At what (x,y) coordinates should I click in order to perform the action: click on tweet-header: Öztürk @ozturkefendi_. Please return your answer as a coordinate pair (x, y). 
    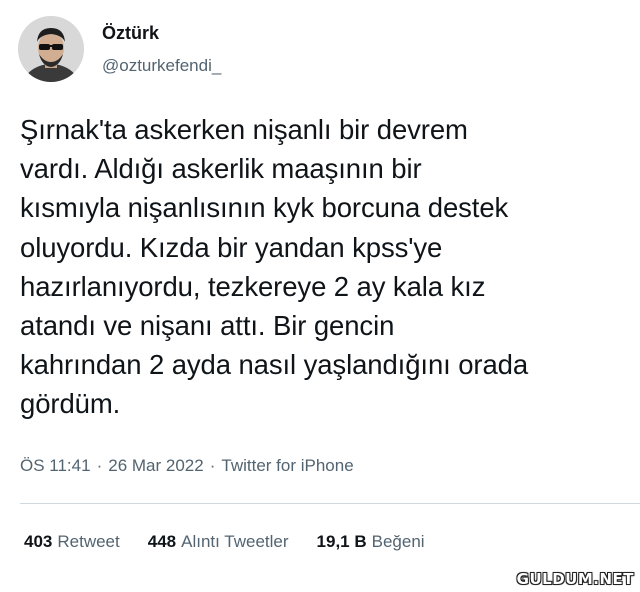
    Looking at the image, I should click on (119, 49).